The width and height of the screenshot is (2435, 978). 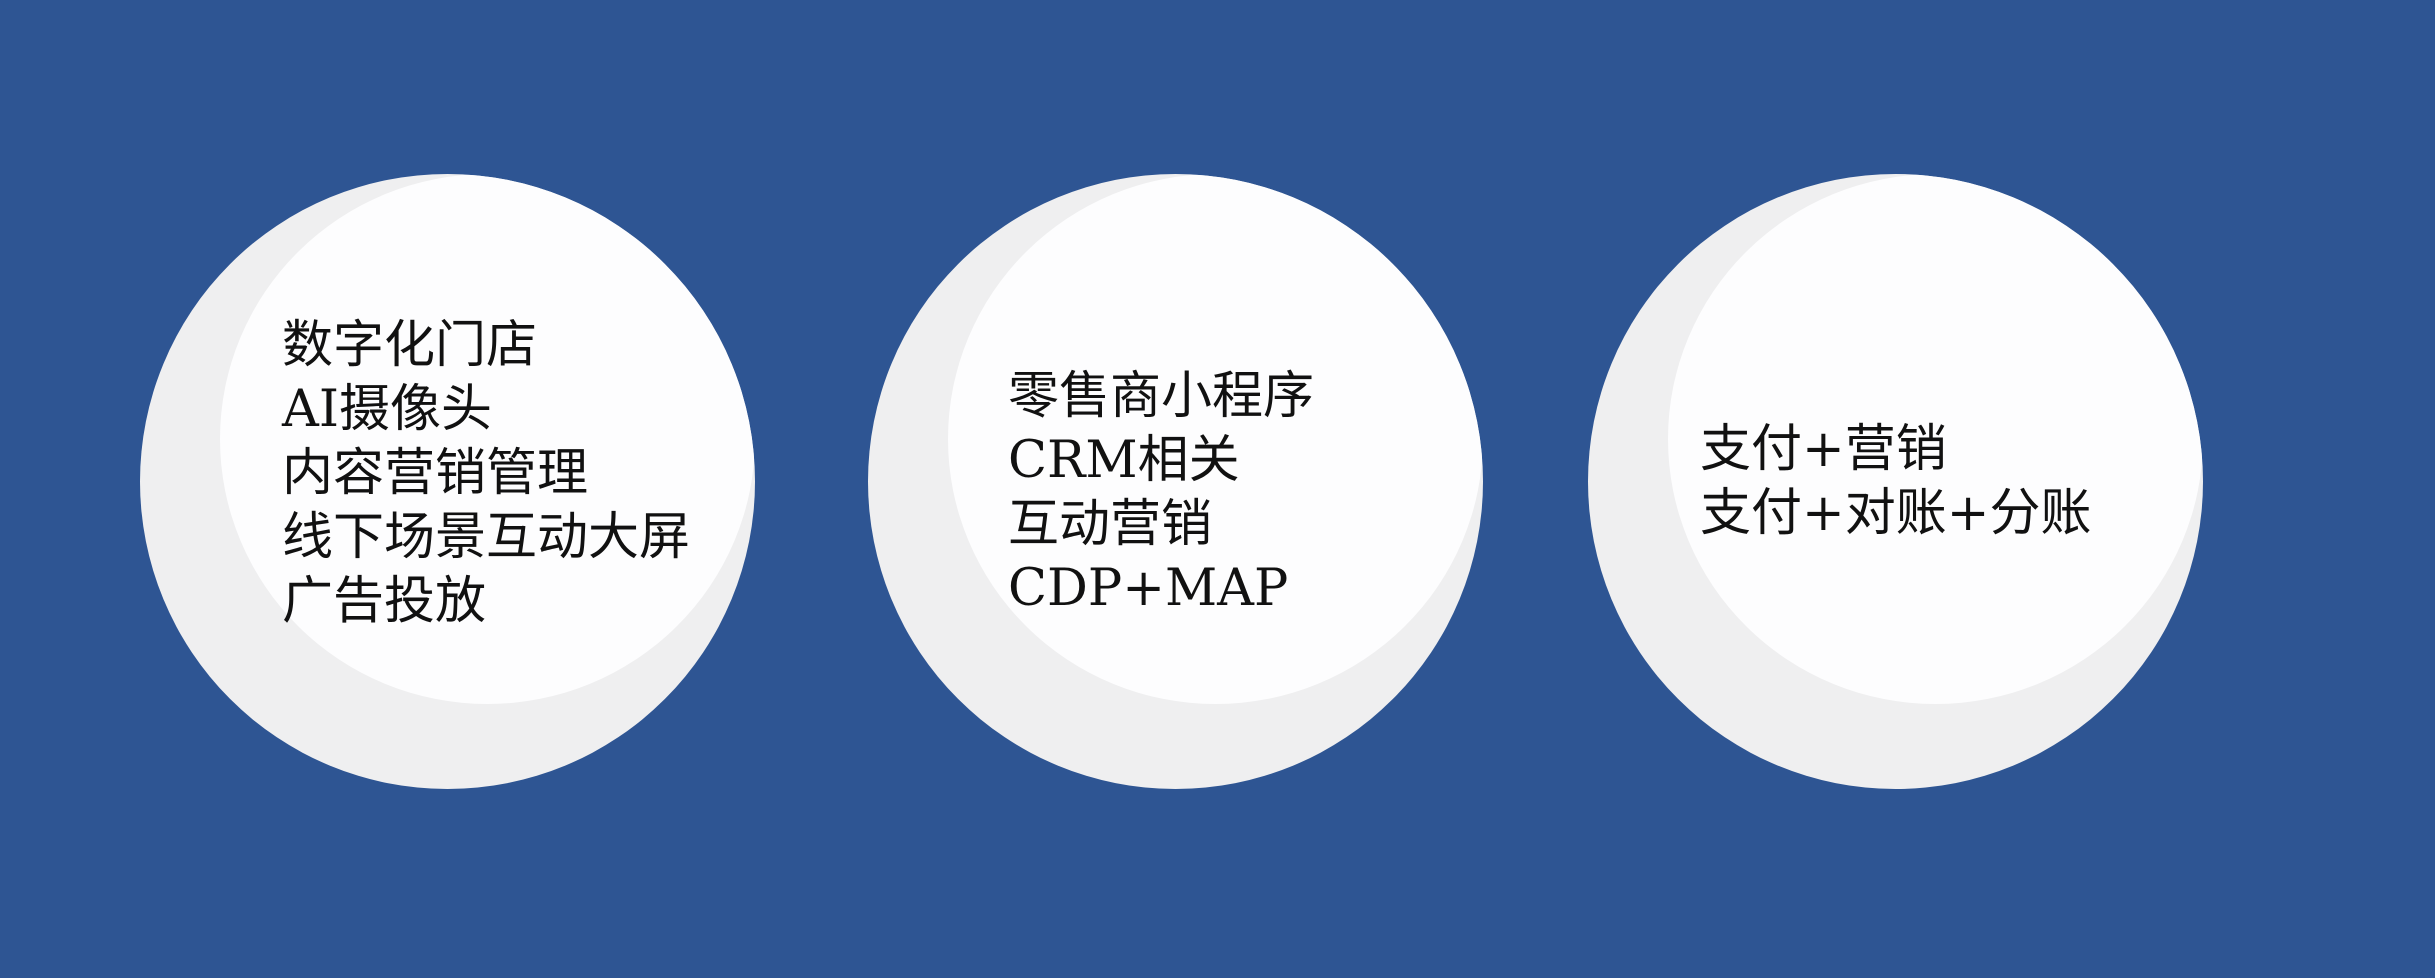 What do you see at coordinates (1161, 493) in the screenshot?
I see `circle-2-text-list: 零售商小程序 CRM相关 互动营销 CDP+MAP` at bounding box center [1161, 493].